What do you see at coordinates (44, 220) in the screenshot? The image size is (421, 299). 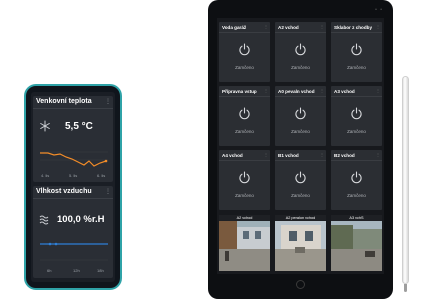 I see `humidity-icon` at bounding box center [44, 220].